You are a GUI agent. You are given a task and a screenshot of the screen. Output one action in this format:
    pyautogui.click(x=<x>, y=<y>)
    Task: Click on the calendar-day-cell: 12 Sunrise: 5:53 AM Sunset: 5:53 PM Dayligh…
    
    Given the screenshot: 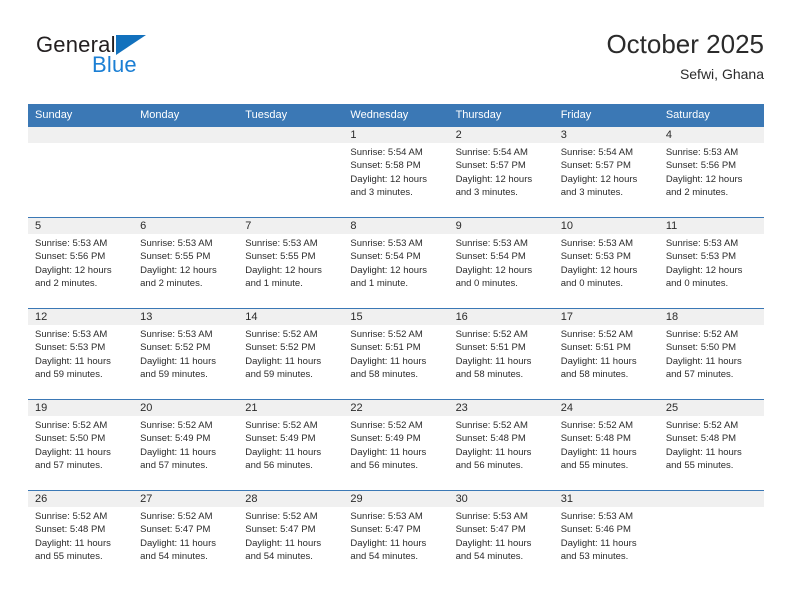 What is the action you would take?
    pyautogui.click(x=81, y=354)
    